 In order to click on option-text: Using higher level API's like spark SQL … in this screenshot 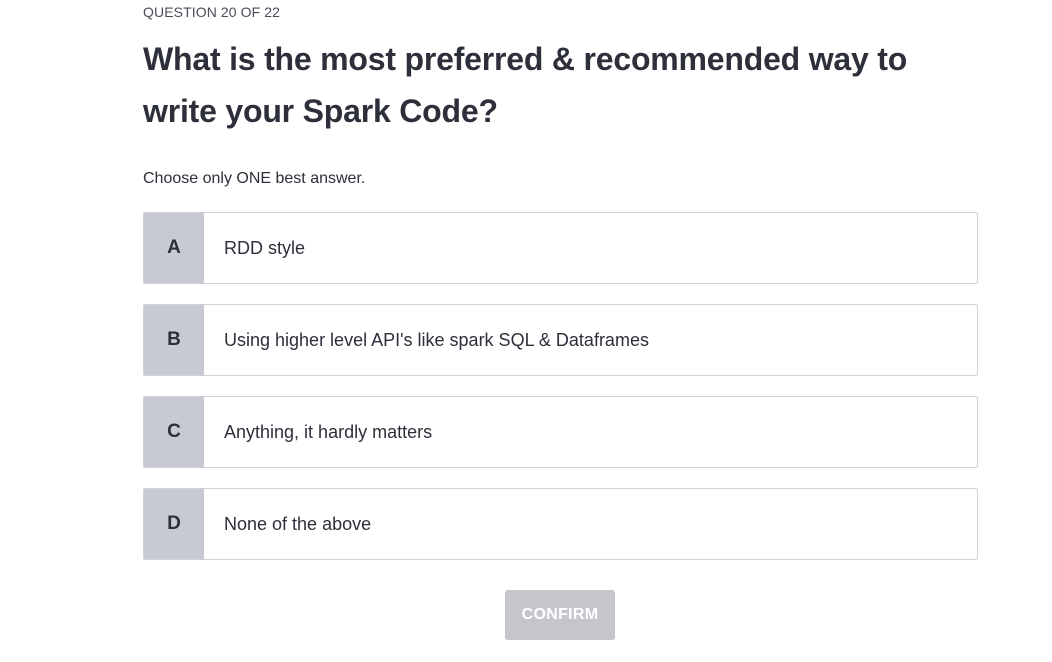, I will do `click(436, 339)`.